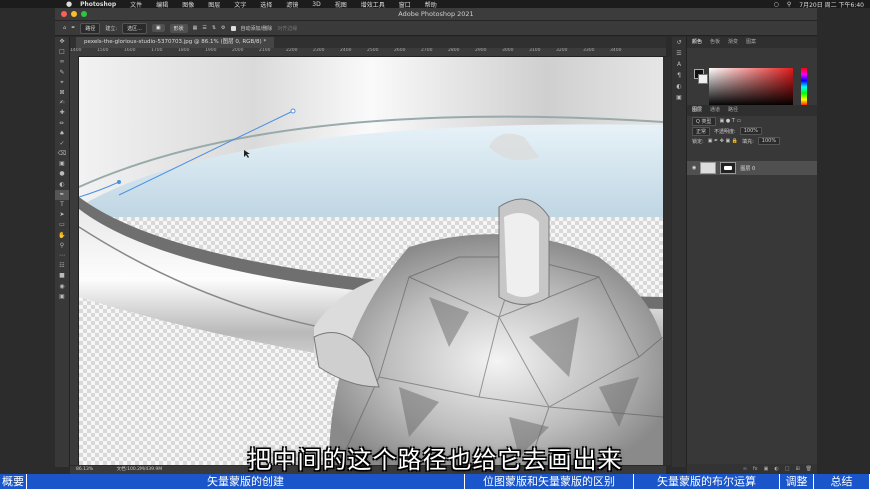 Image resolution: width=870 pixels, height=489 pixels. Describe the element at coordinates (62, 52) in the screenshot. I see `marquee-tool-icon: □` at that location.